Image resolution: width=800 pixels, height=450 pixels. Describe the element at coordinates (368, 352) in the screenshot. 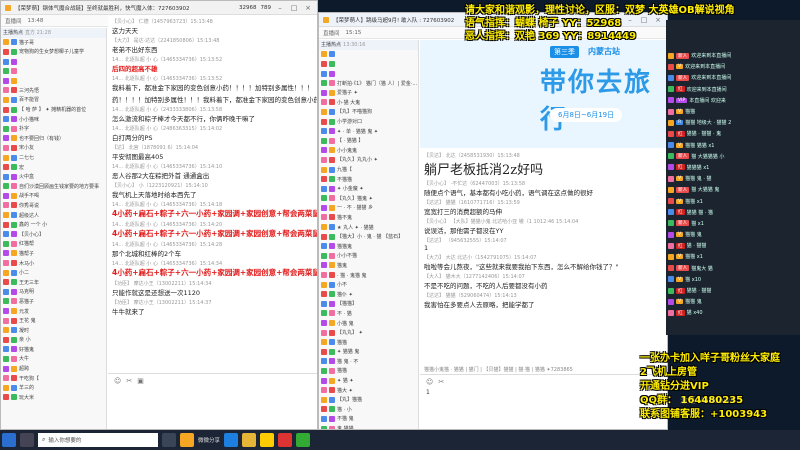

I see `member-row: ✦ 猫猫 鬼` at that location.